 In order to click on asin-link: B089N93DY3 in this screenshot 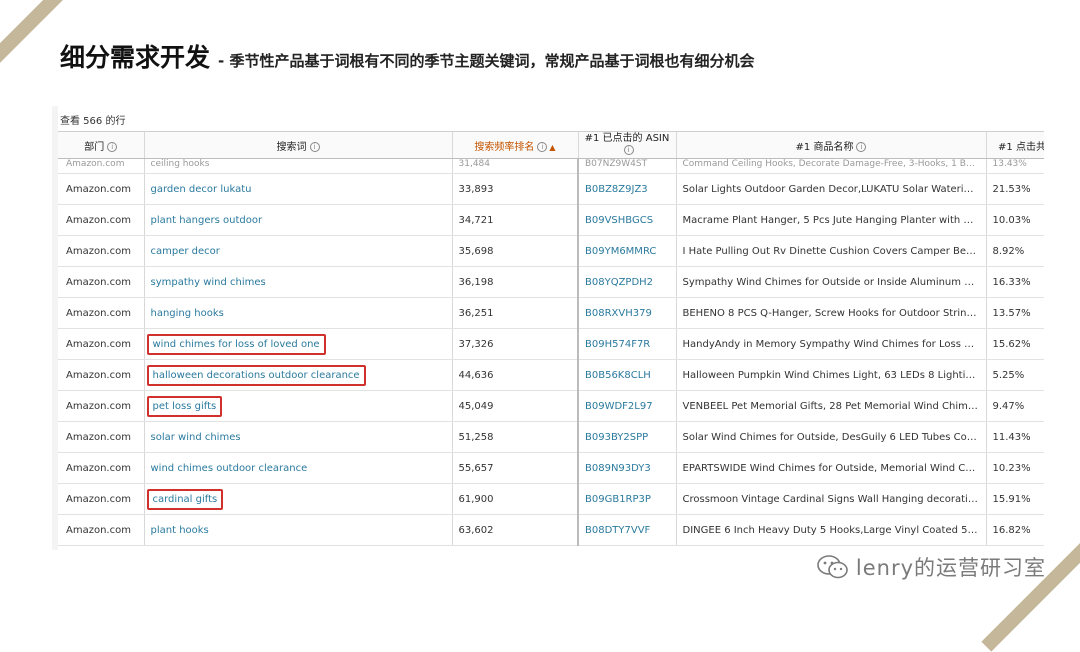, I will do `click(627, 468)`.